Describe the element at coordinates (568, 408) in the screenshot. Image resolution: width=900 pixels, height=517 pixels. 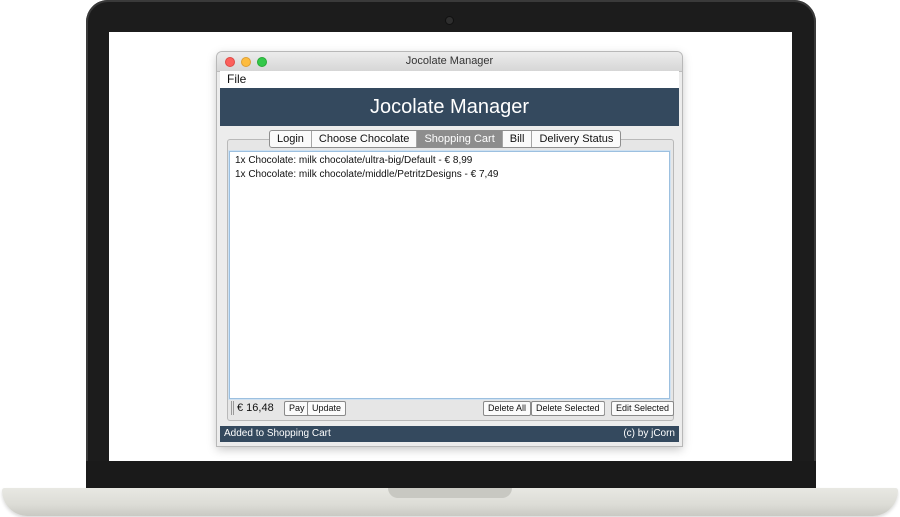
I see `delete-selected-button: Delete Selected` at that location.